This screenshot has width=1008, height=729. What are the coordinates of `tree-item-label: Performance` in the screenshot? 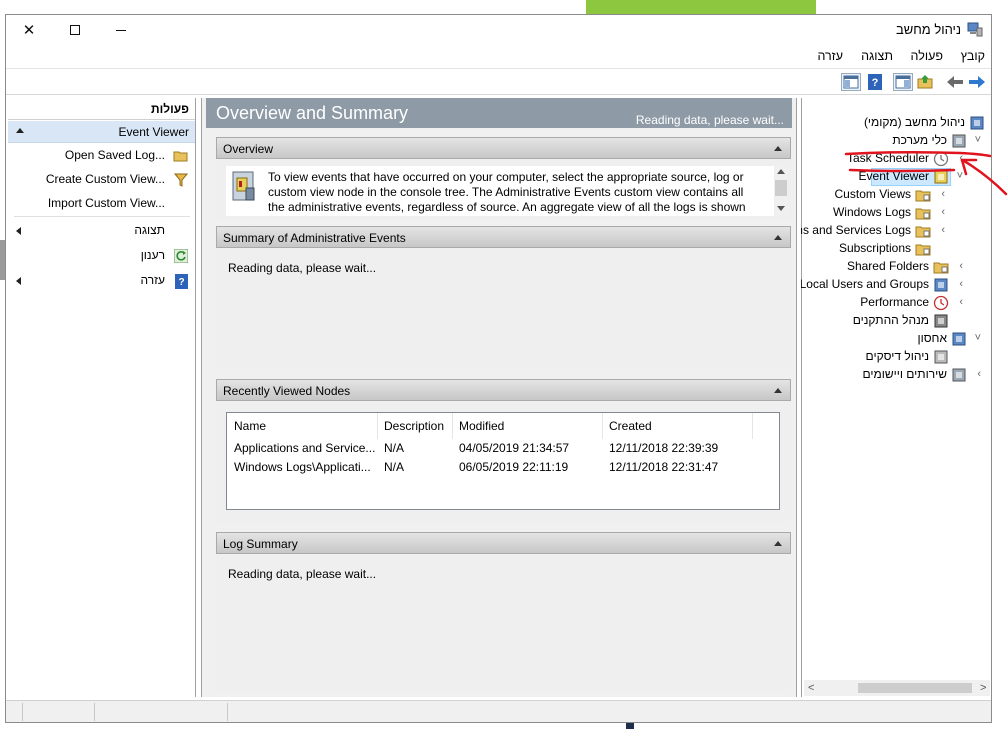 It's located at (894, 302).